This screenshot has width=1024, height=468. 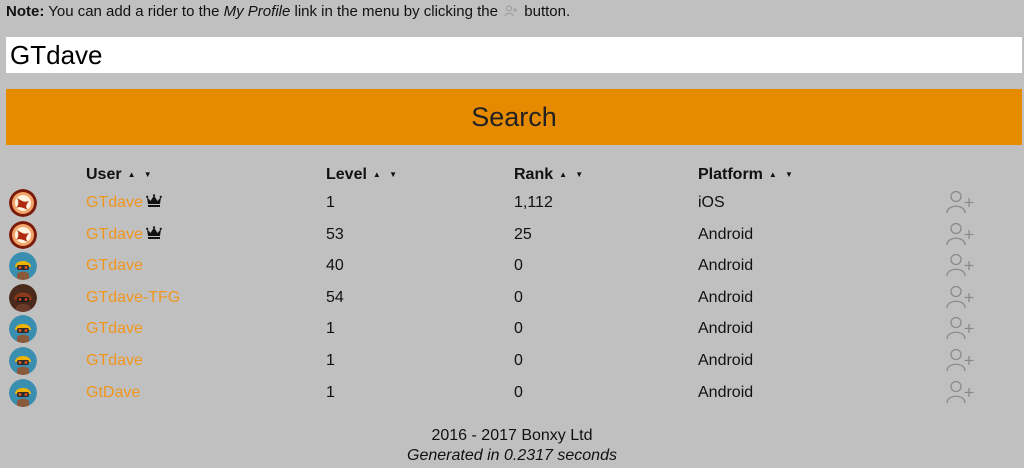 I want to click on column-header-user: User ▲ ▼, so click(x=120, y=175).